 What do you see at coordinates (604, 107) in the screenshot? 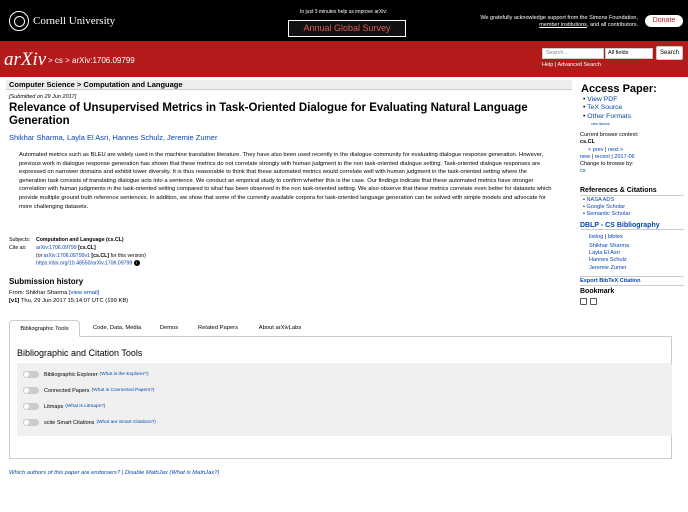
I see `tex-source-link: TeX Source` at bounding box center [604, 107].